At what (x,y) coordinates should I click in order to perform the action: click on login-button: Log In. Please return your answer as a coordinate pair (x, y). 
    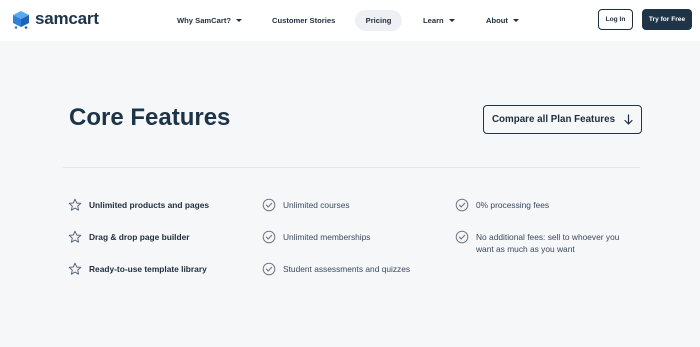
    Looking at the image, I should click on (615, 19).